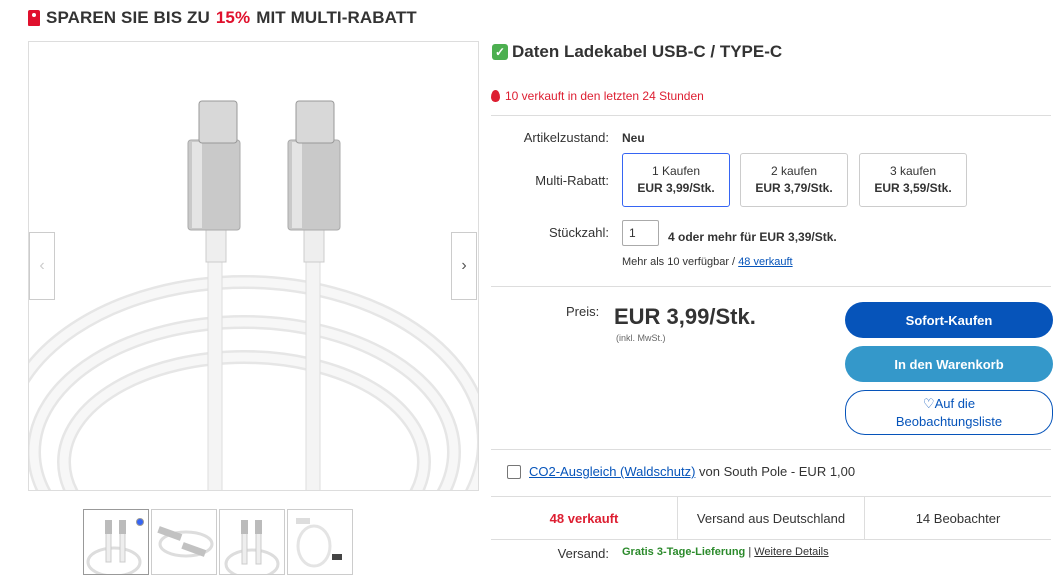 Image resolution: width=1060 pixels, height=581 pixels. I want to click on product-title: ✓ Daten Ladekabel USB-C / TYPE-C, so click(637, 52).